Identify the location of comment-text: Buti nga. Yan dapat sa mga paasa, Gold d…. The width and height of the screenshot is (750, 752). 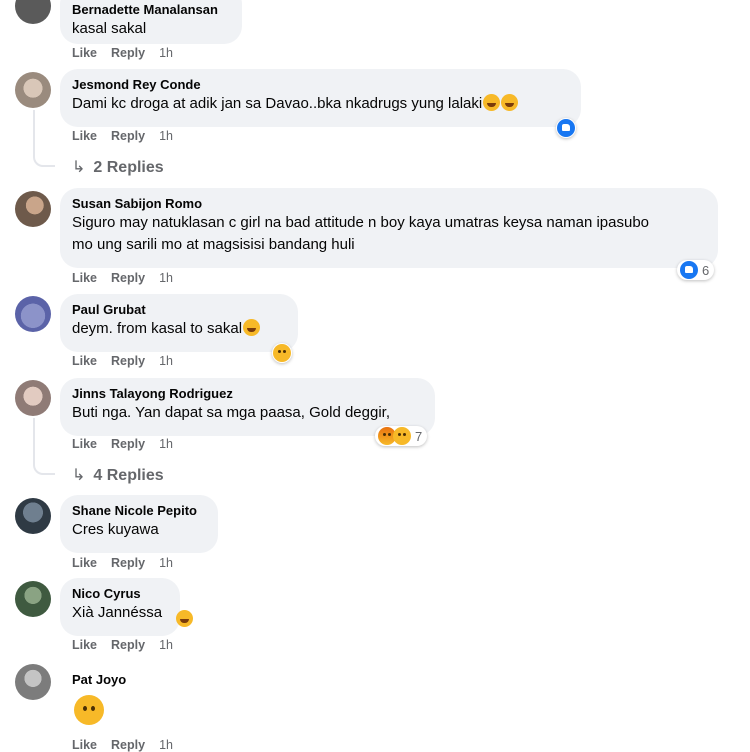
(231, 412).